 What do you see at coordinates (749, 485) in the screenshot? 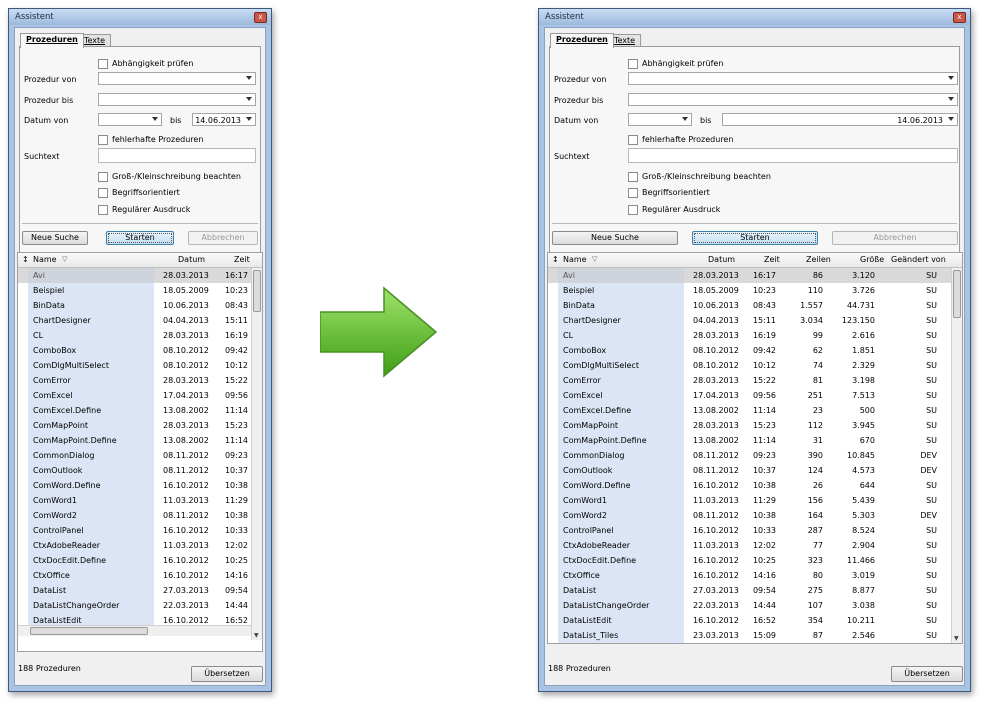
I see `table-row: ComWord.Define 16.10.2012 10:38 26 644 SU` at bounding box center [749, 485].